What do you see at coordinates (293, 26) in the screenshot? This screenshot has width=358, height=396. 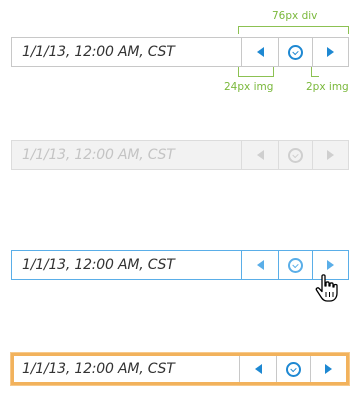 I see `annotation-div-bracket` at bounding box center [293, 26].